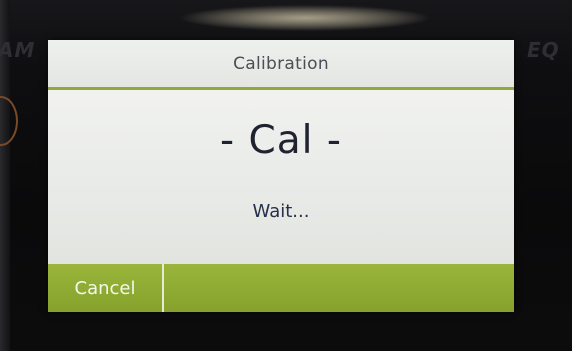  I want to click on footer-empty-area, so click(339, 288).